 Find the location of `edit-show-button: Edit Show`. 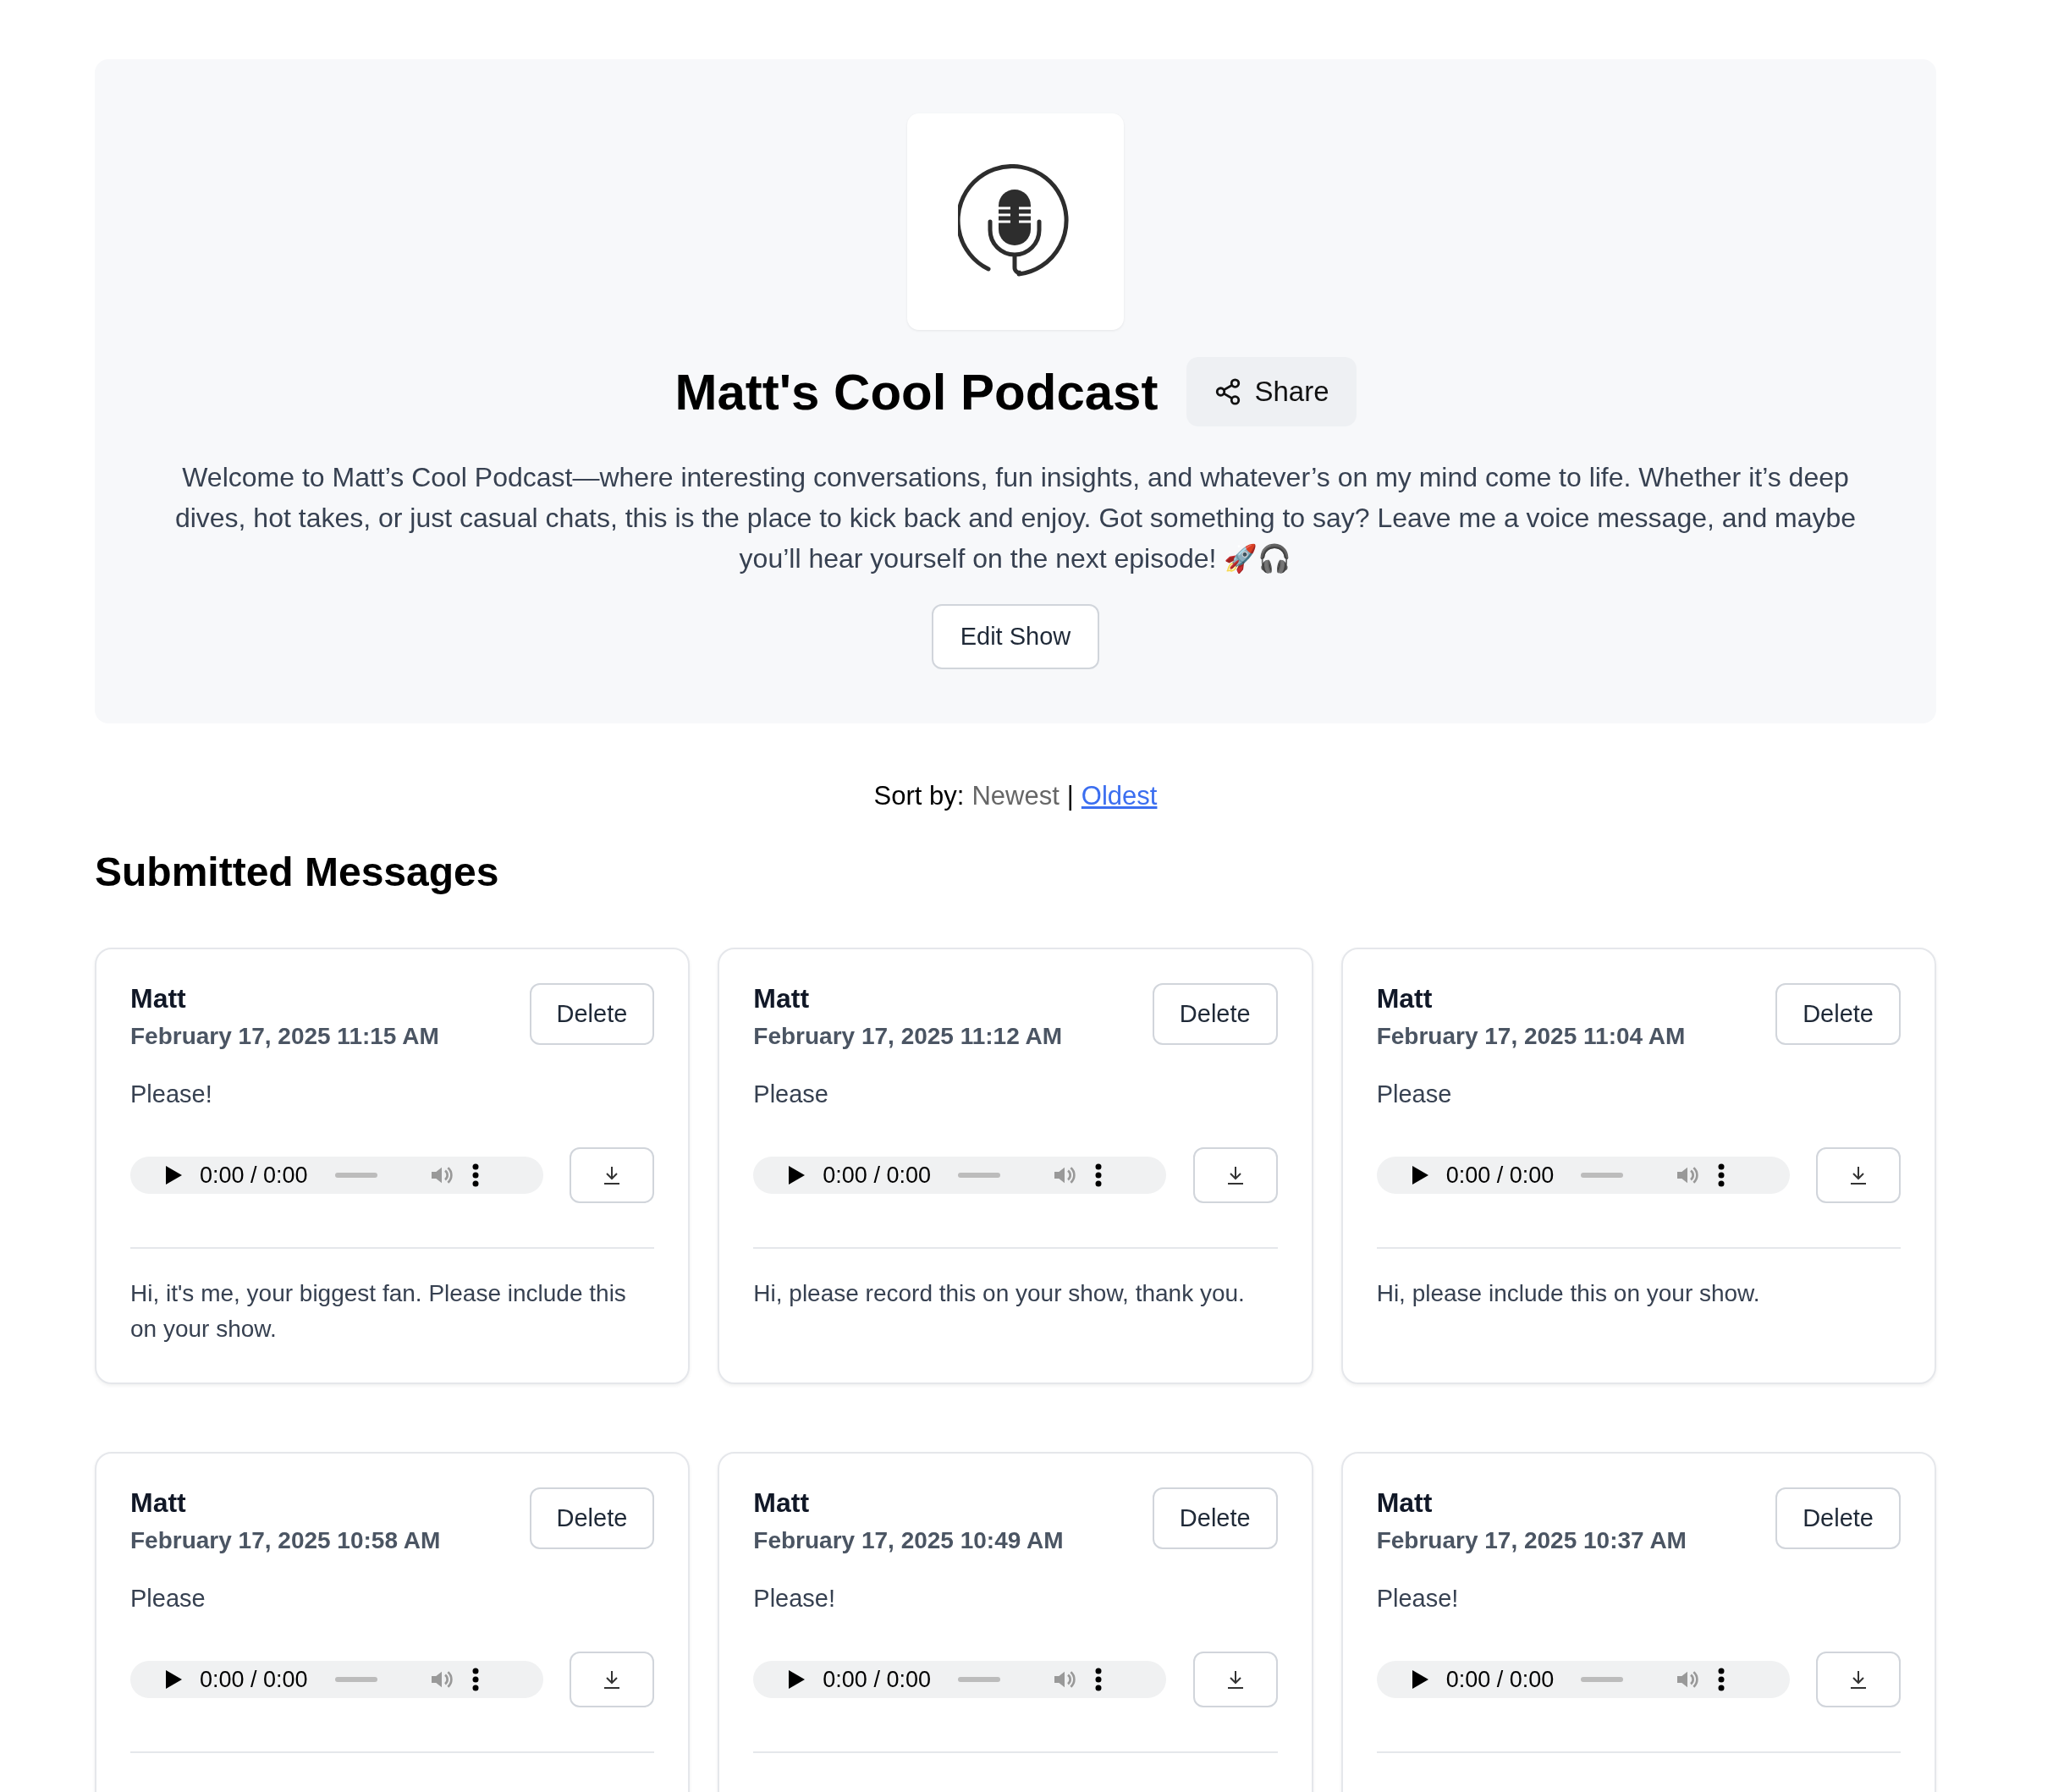

edit-show-button: Edit Show is located at coordinates (1016, 636).